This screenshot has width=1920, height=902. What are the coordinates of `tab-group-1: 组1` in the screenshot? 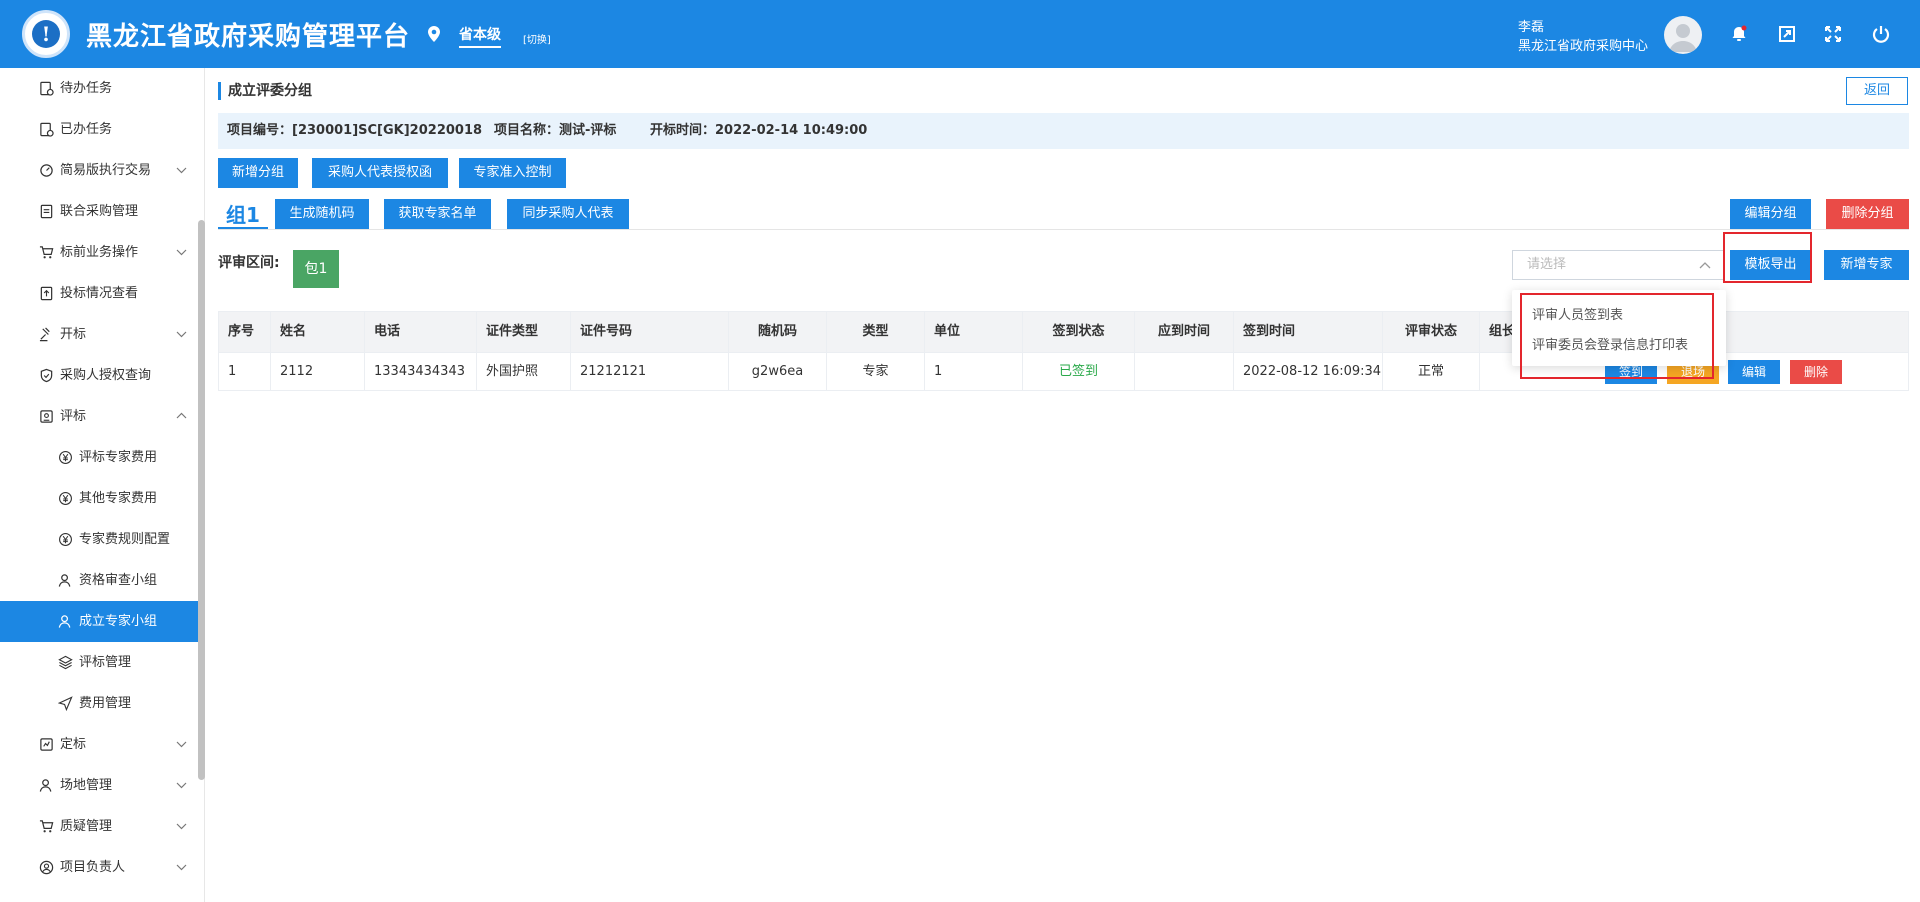 It's located at (243, 214).